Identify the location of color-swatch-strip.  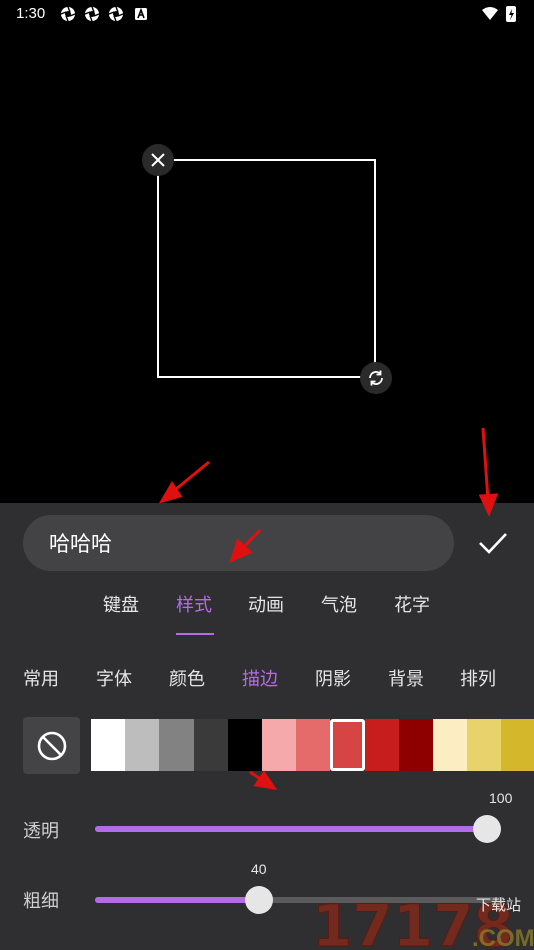
(312, 745).